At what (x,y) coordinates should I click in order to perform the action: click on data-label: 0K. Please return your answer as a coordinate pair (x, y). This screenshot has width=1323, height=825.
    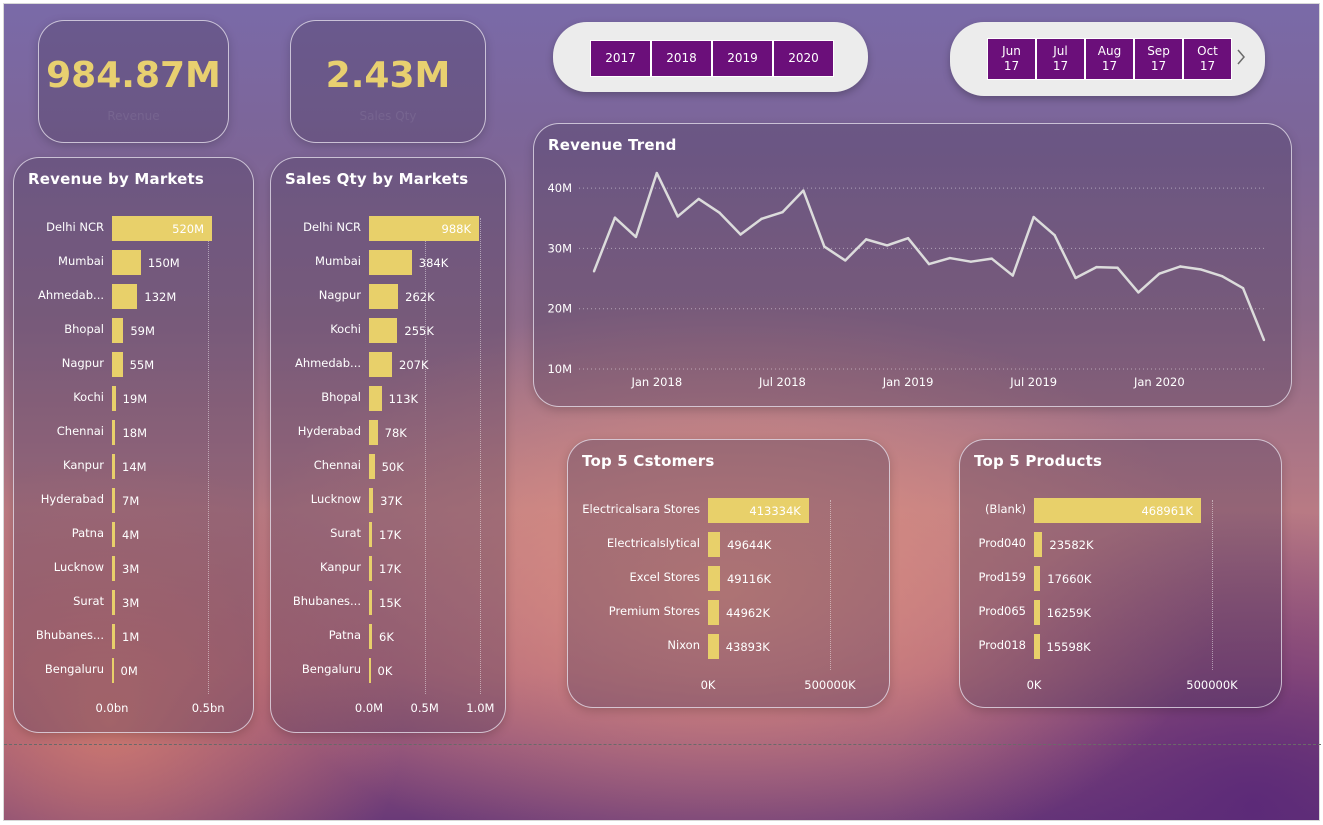
    Looking at the image, I should click on (385, 671).